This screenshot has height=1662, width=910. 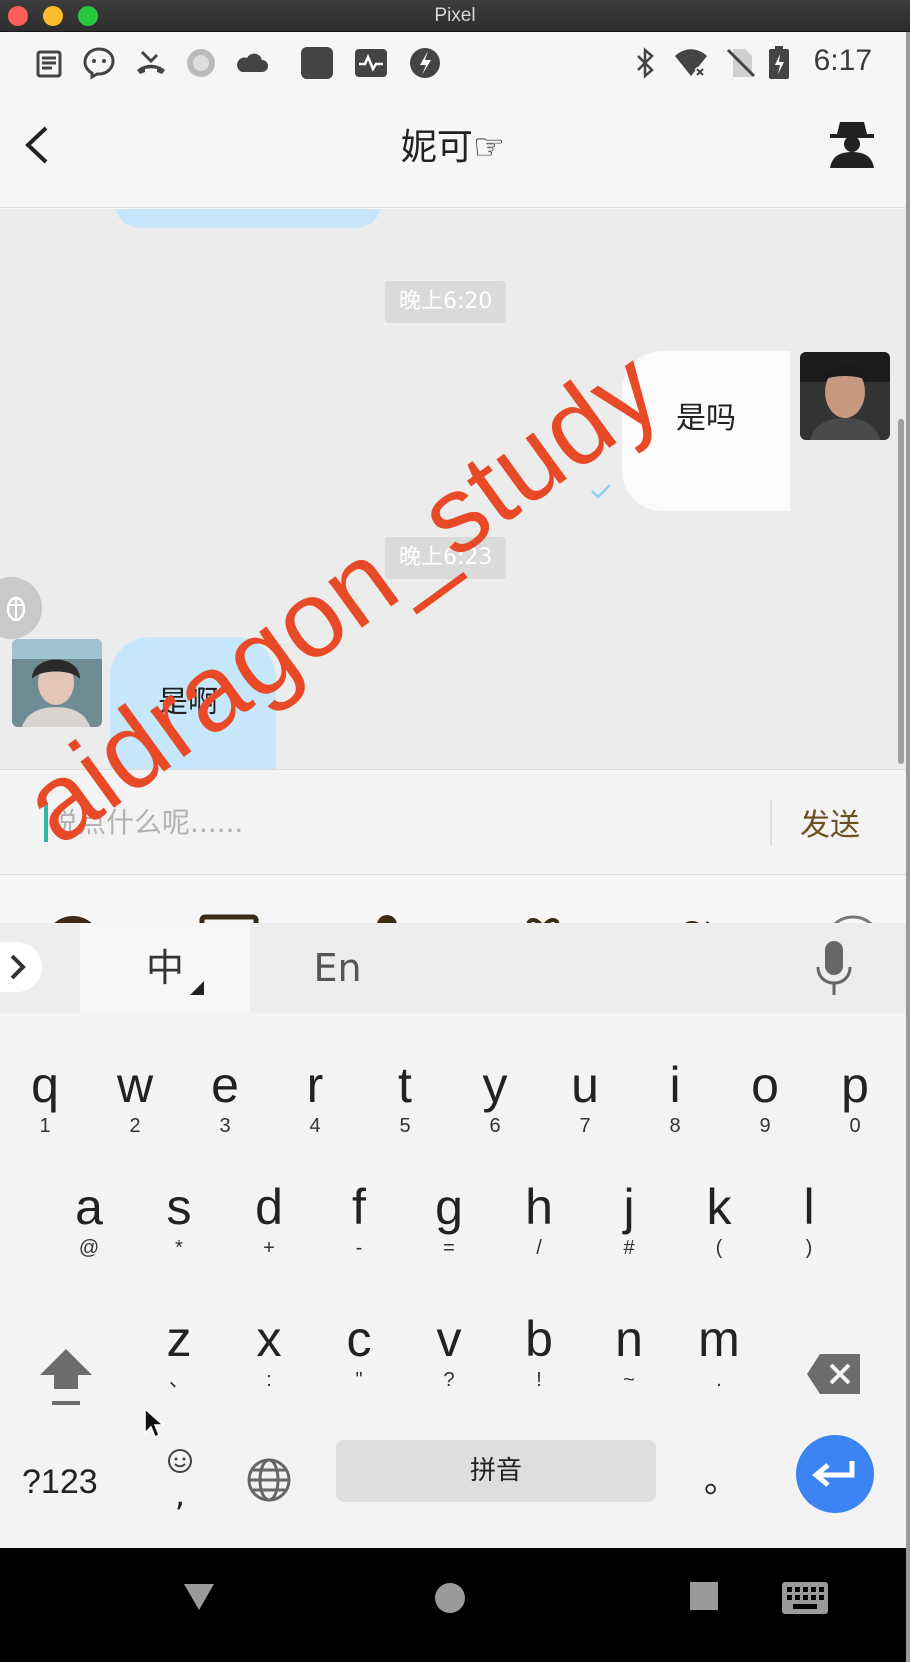 I want to click on key-j: j #, so click(x=629, y=1227).